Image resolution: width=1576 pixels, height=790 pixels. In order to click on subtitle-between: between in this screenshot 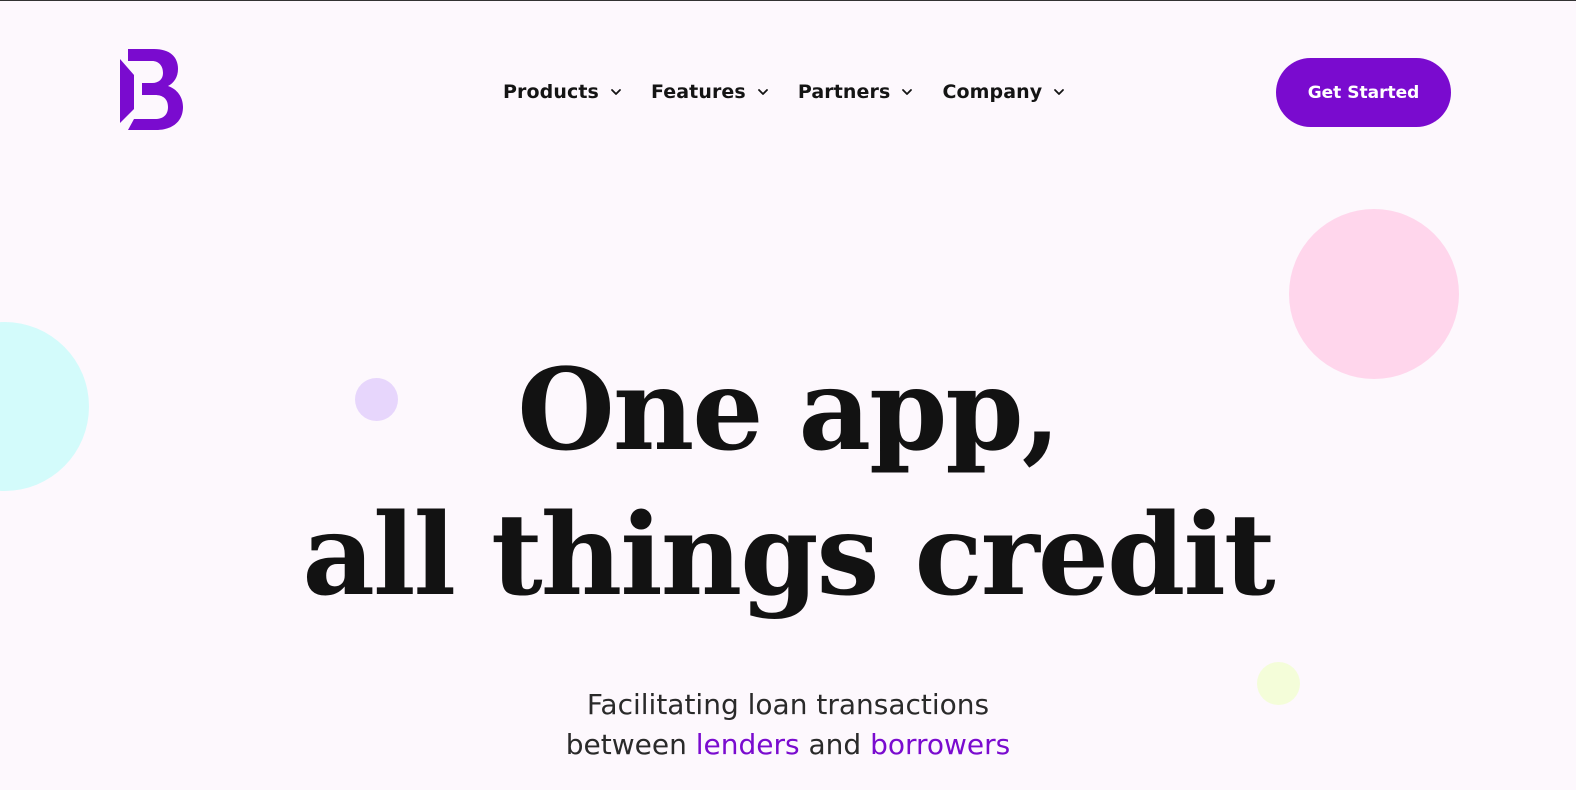, I will do `click(630, 744)`.